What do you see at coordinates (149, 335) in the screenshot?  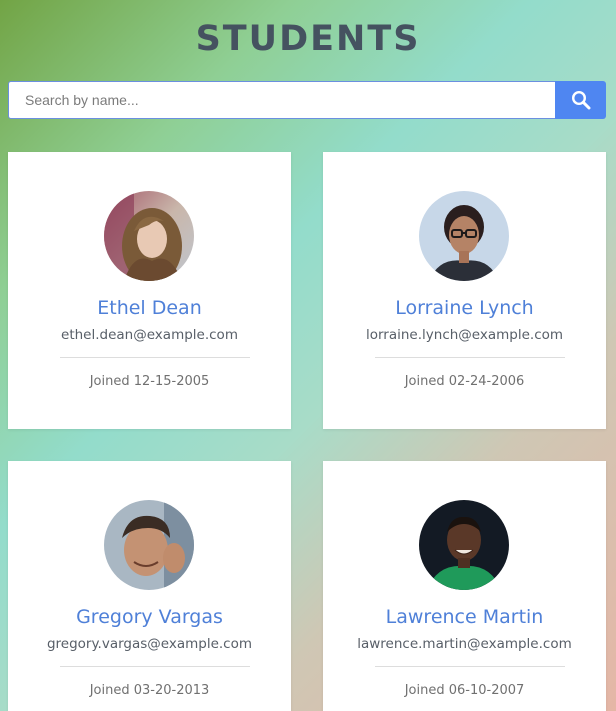 I see `student-email: ethel.dean@example.com` at bounding box center [149, 335].